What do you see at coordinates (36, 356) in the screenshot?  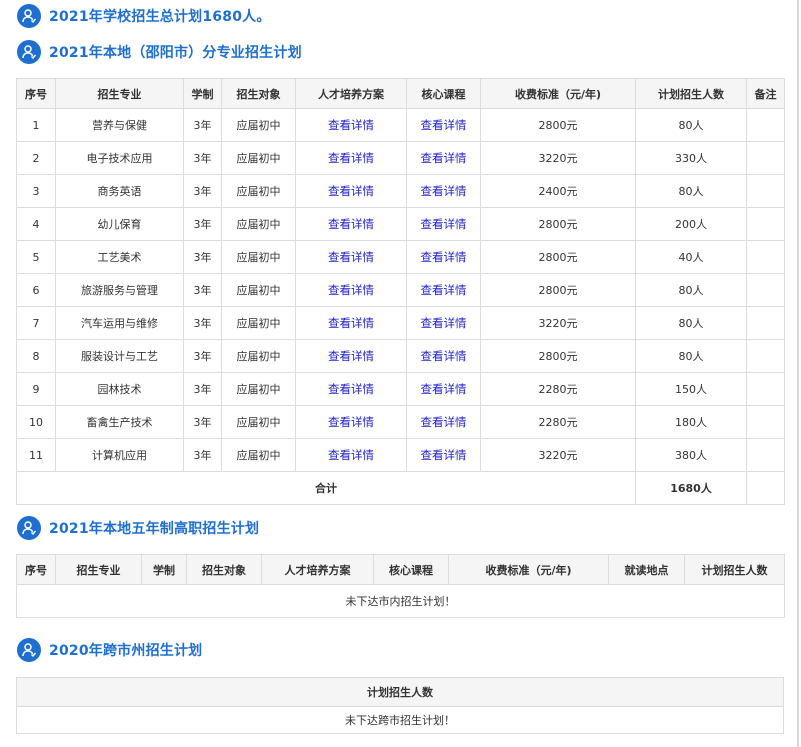 I see `row-number: 8` at bounding box center [36, 356].